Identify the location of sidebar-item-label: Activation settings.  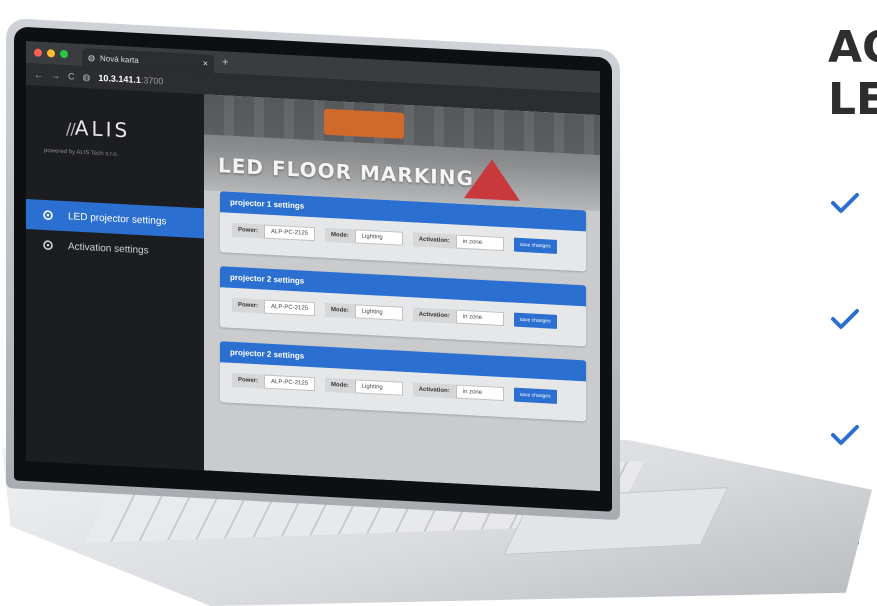
(108, 248).